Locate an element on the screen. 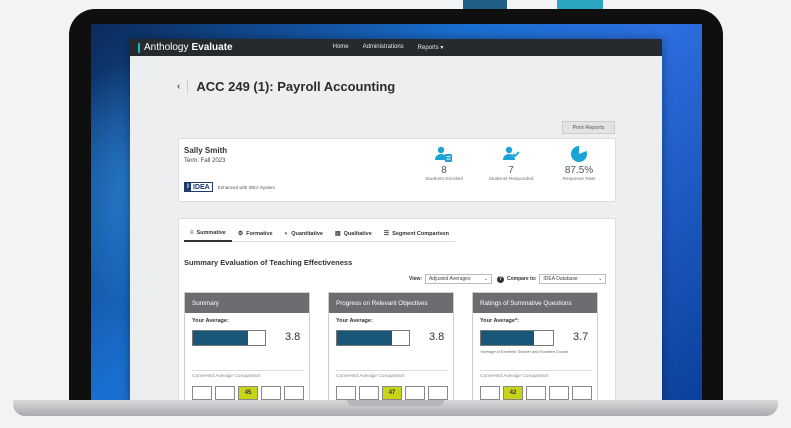 Image resolution: width=791 pixels, height=428 pixels. tab-qualitative: ▤ Qualitative is located at coordinates (353, 234).